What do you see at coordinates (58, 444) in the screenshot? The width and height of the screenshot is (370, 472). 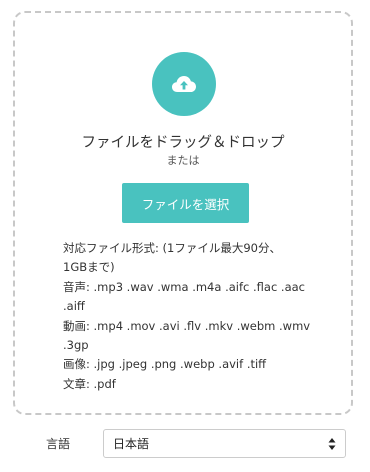 I see `language-label: 言語` at bounding box center [58, 444].